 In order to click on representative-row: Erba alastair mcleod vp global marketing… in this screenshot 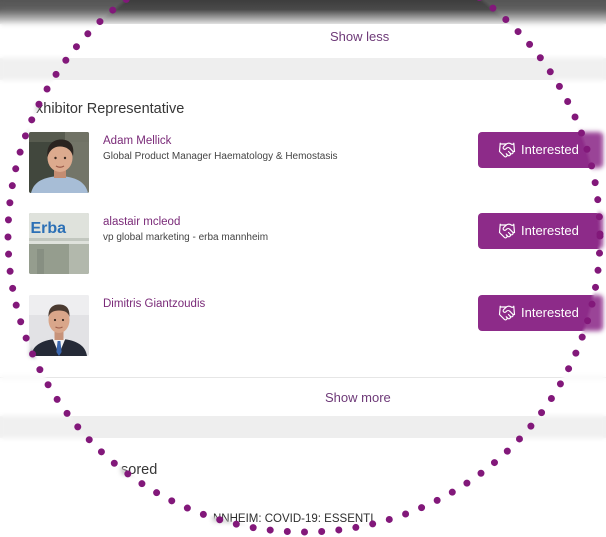, I will do `click(303, 244)`.